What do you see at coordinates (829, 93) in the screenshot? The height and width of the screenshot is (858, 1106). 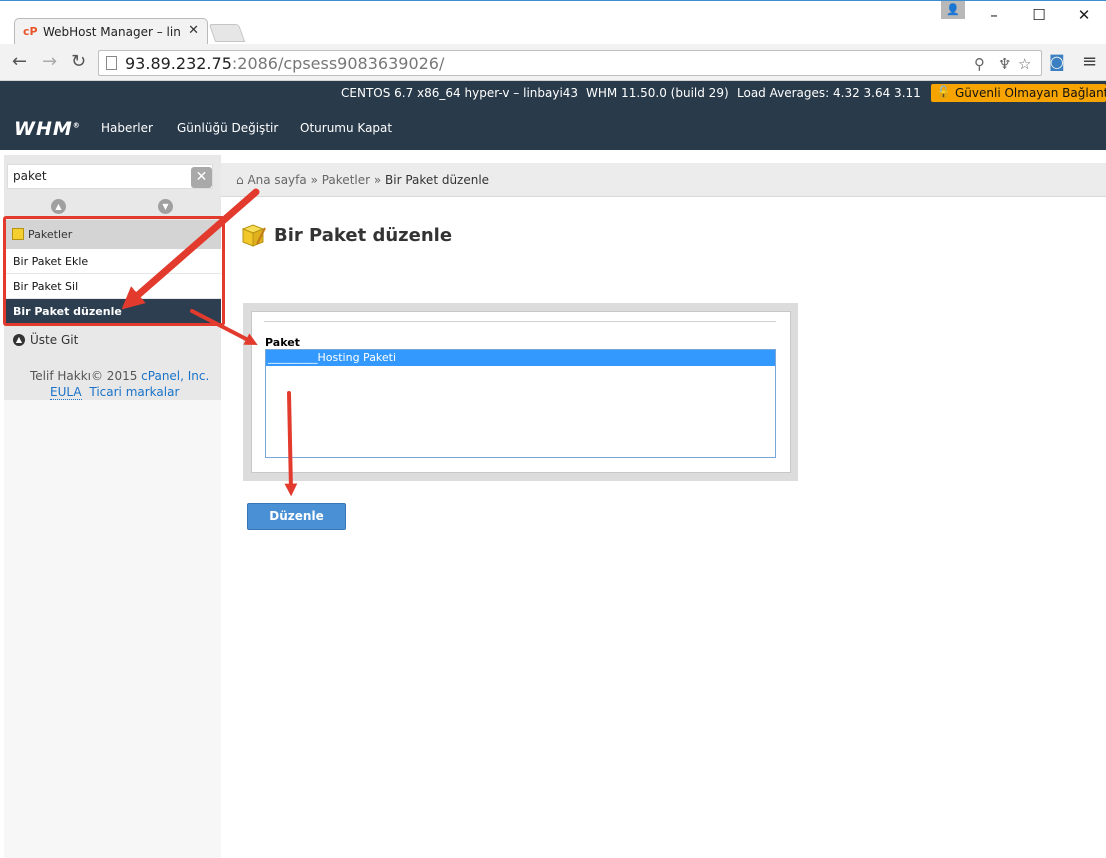 I see `load-averages: Load Averages: 4.32 3.64 3.11` at bounding box center [829, 93].